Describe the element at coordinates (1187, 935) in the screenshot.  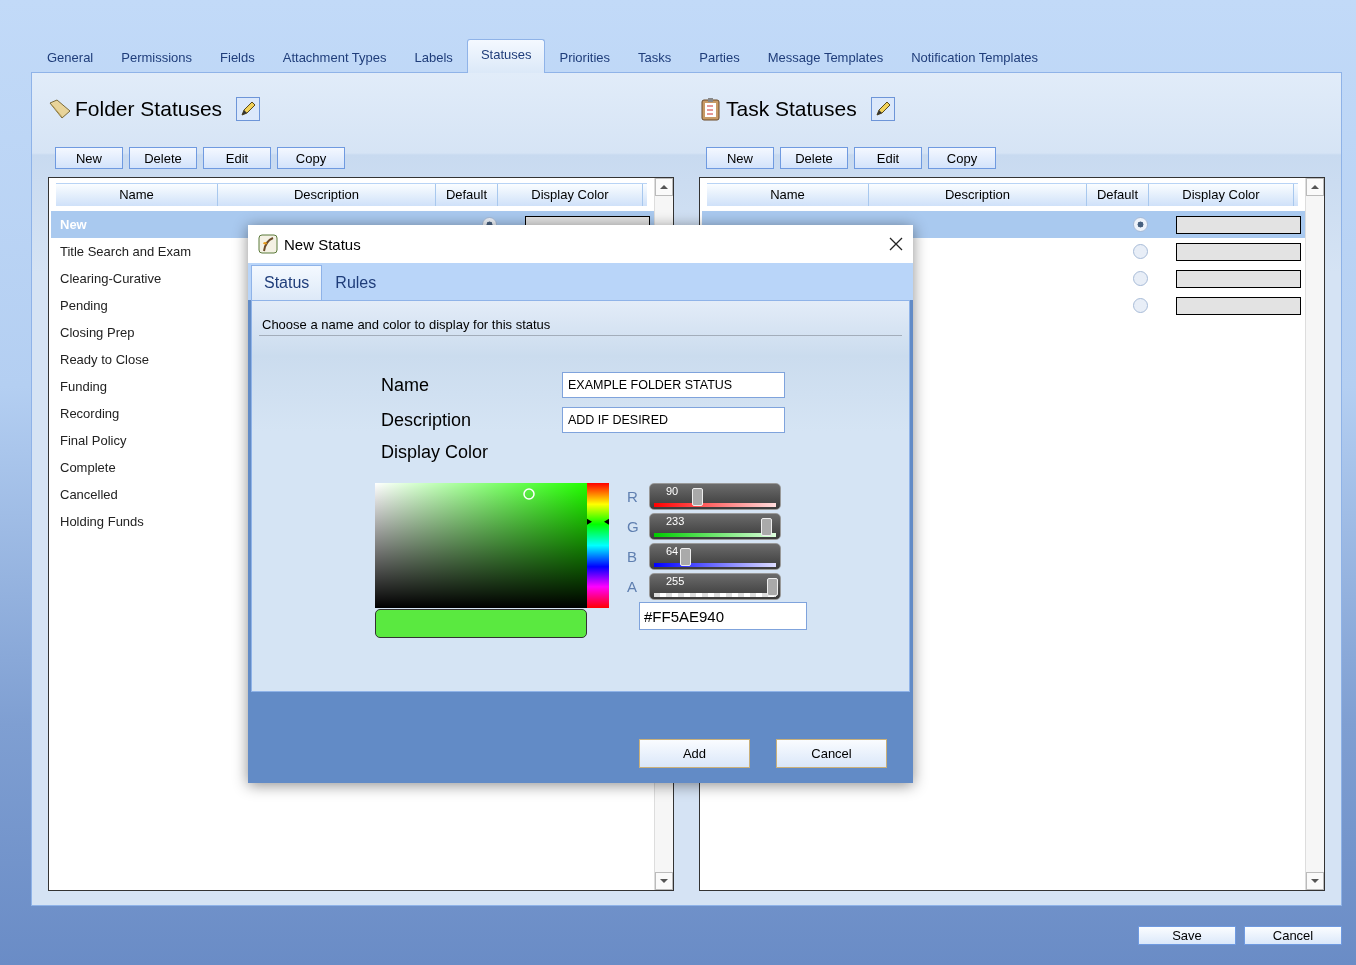
I see `footer-button: Save` at that location.